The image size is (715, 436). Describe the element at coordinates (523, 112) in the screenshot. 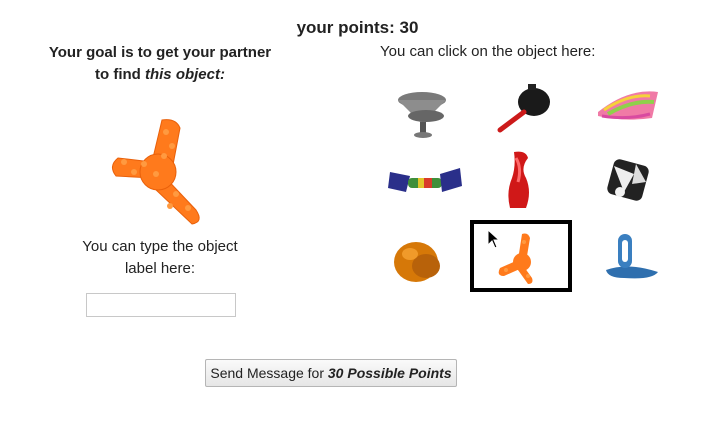

I see `black-blower-bulb-icon` at that location.